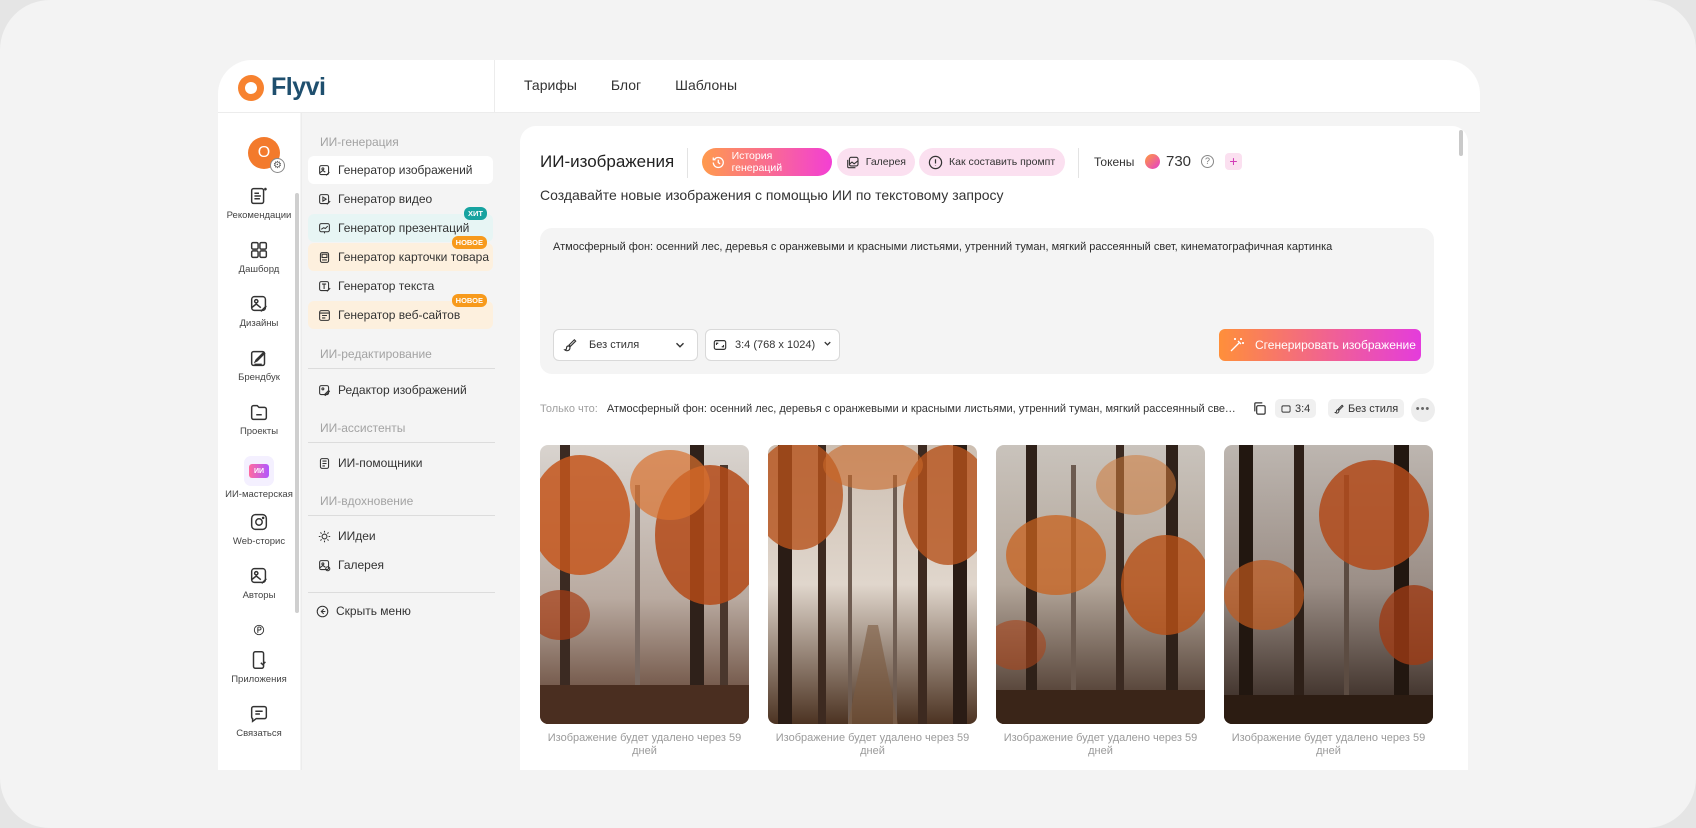 The height and width of the screenshot is (828, 1696). I want to click on rail-item-brandbook: Брендбук, so click(259, 365).